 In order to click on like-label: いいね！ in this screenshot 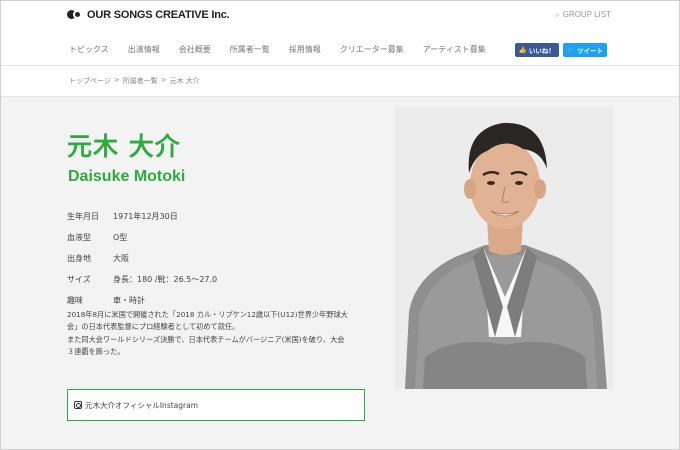, I will do `click(541, 51)`.